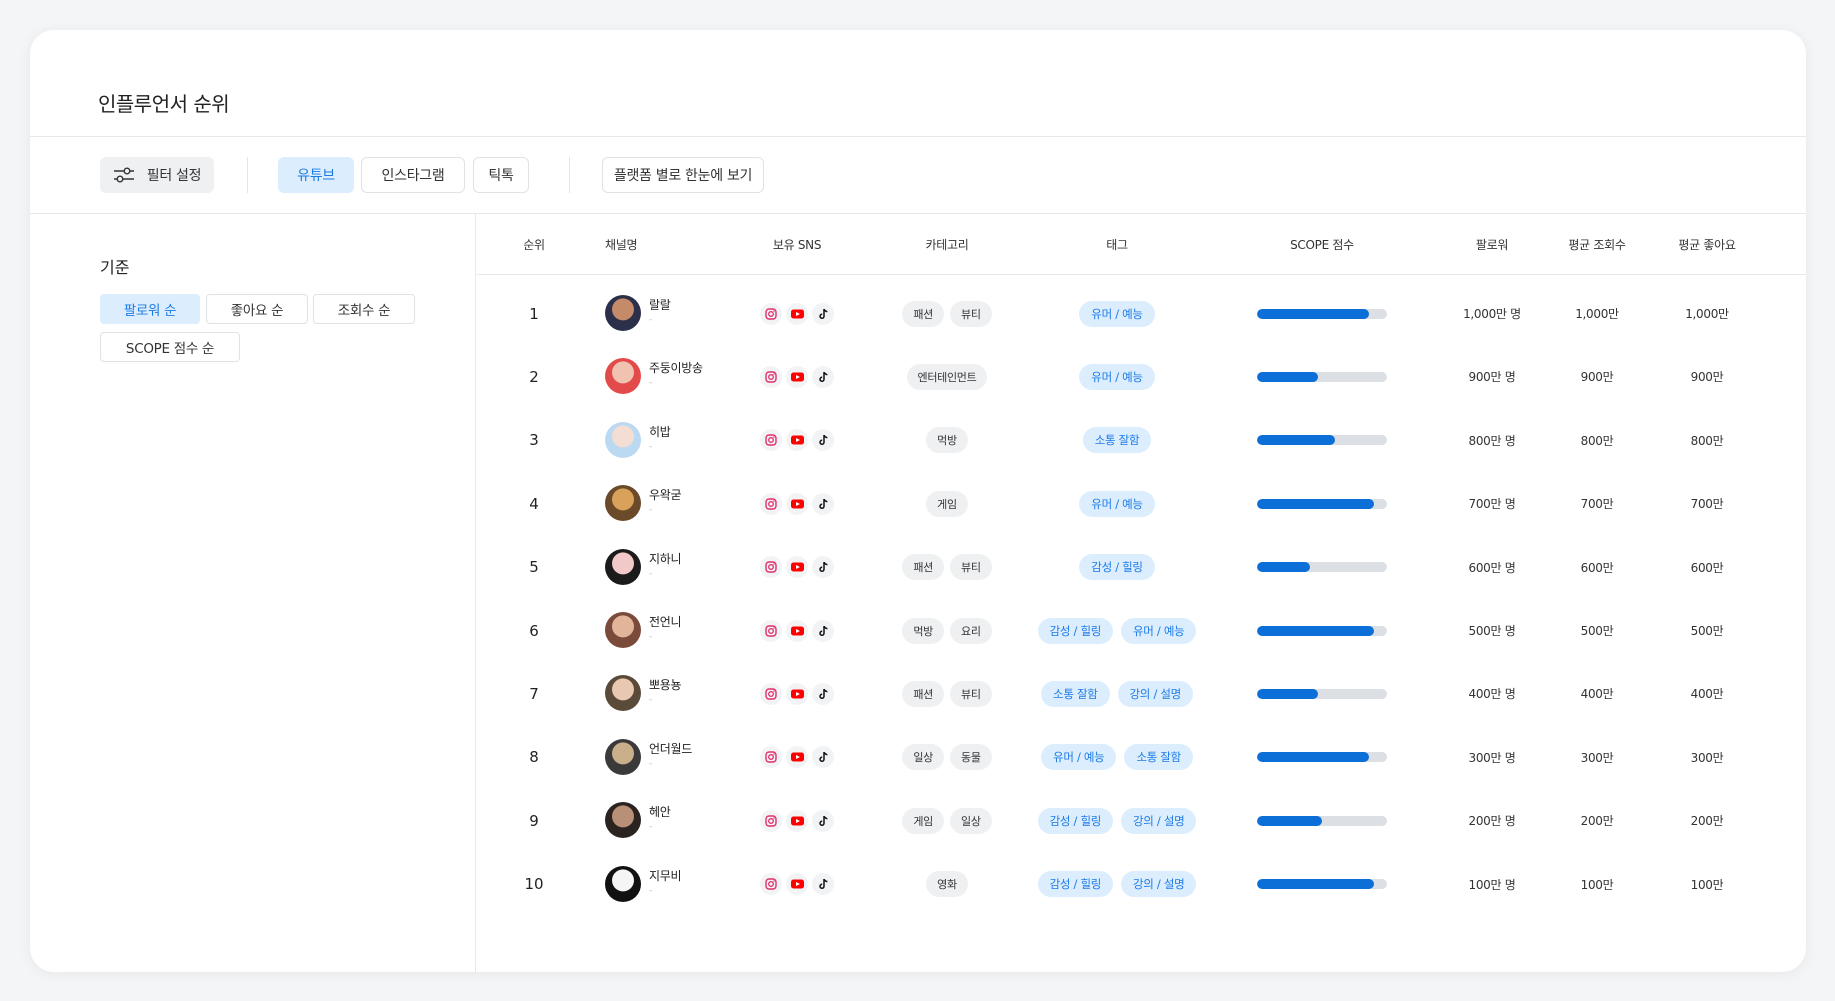 The width and height of the screenshot is (1835, 1001). I want to click on tag-list: 유머 / 예능, so click(1117, 376).